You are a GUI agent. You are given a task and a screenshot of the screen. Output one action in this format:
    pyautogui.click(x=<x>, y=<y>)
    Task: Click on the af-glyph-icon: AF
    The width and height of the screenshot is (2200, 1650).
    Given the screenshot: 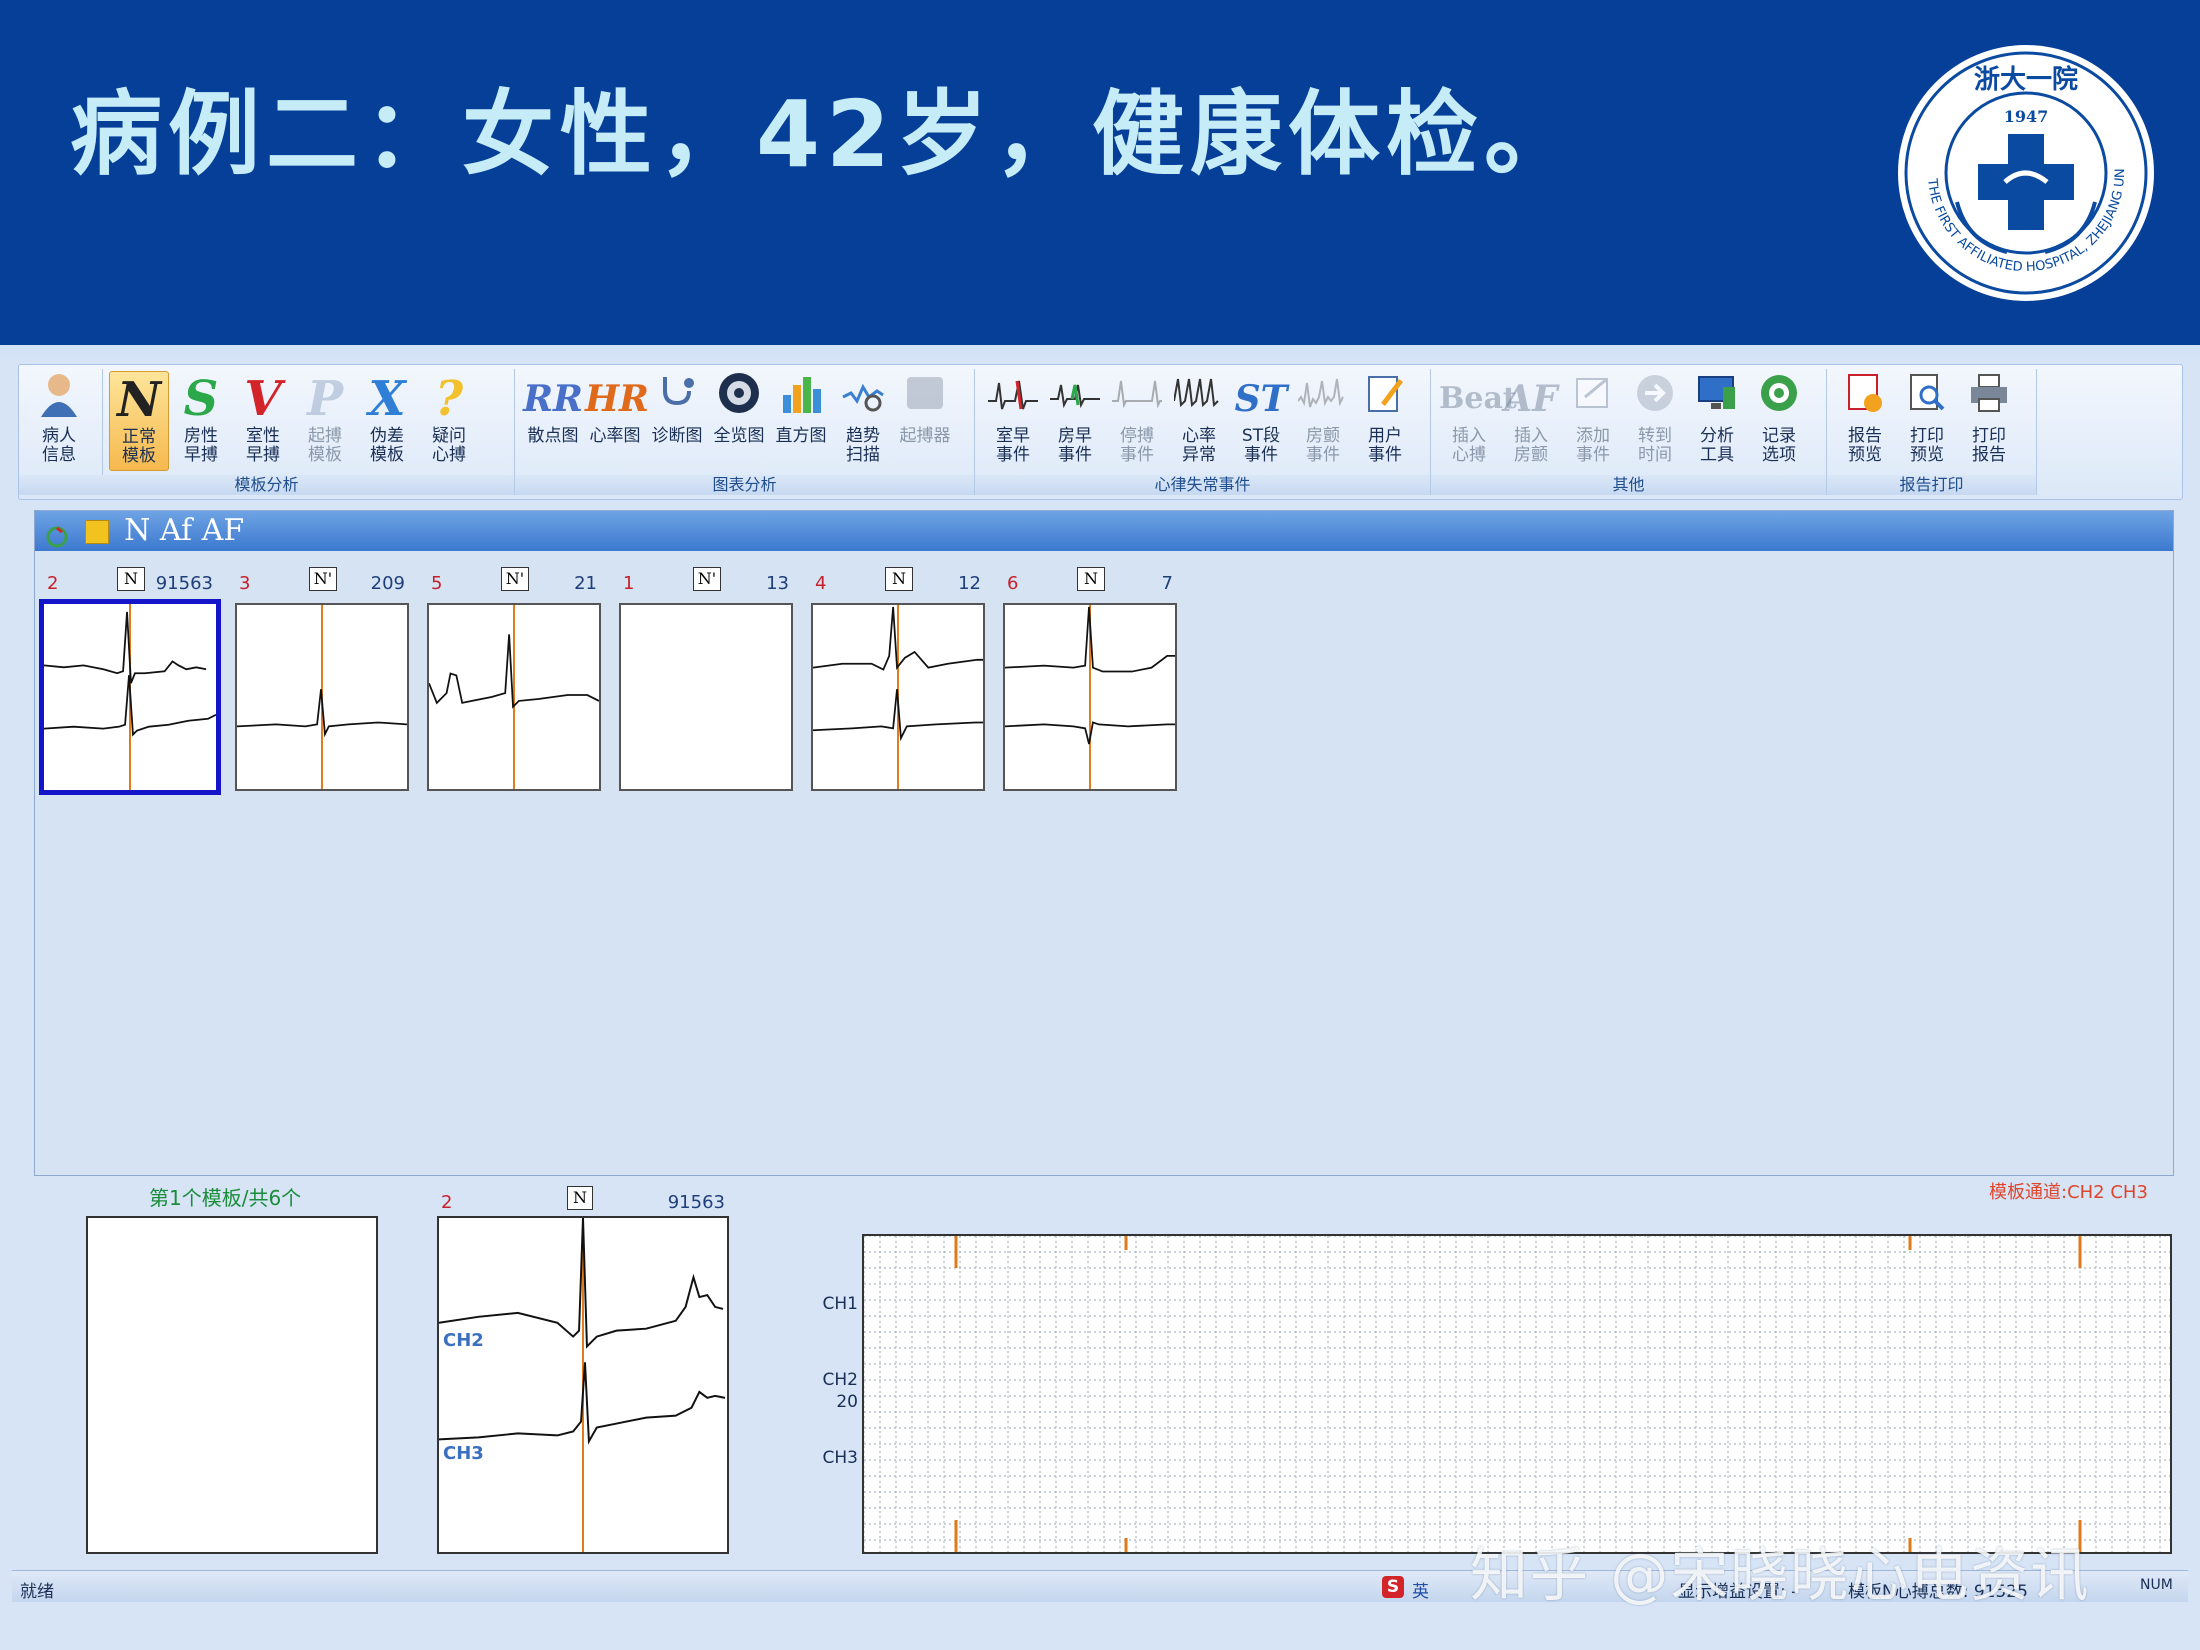 What is the action you would take?
    pyautogui.click(x=1531, y=399)
    